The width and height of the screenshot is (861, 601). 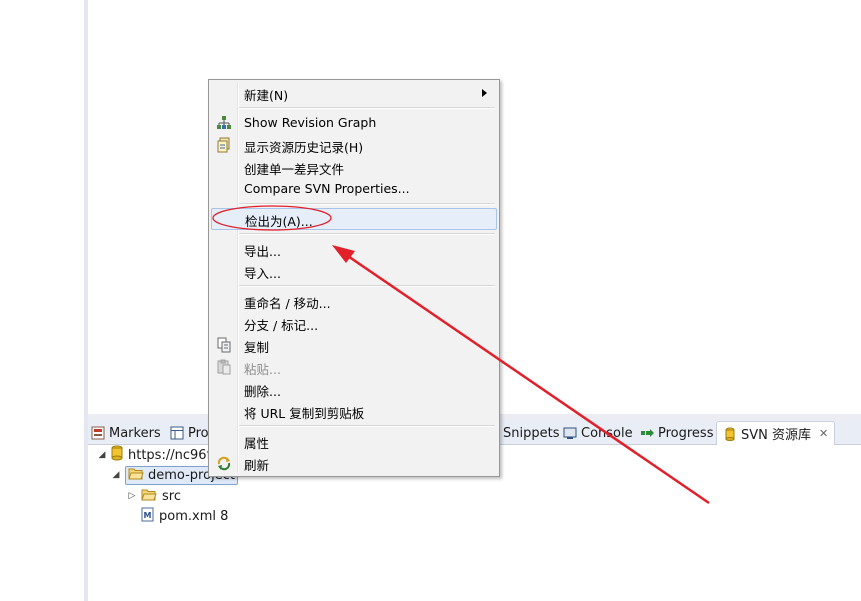 I want to click on tab-label: Pro, so click(x=198, y=433).